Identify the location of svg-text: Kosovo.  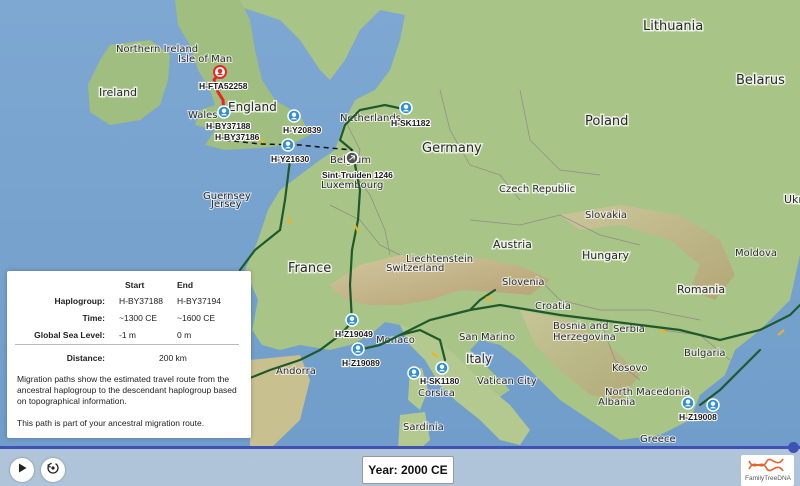
(630, 368).